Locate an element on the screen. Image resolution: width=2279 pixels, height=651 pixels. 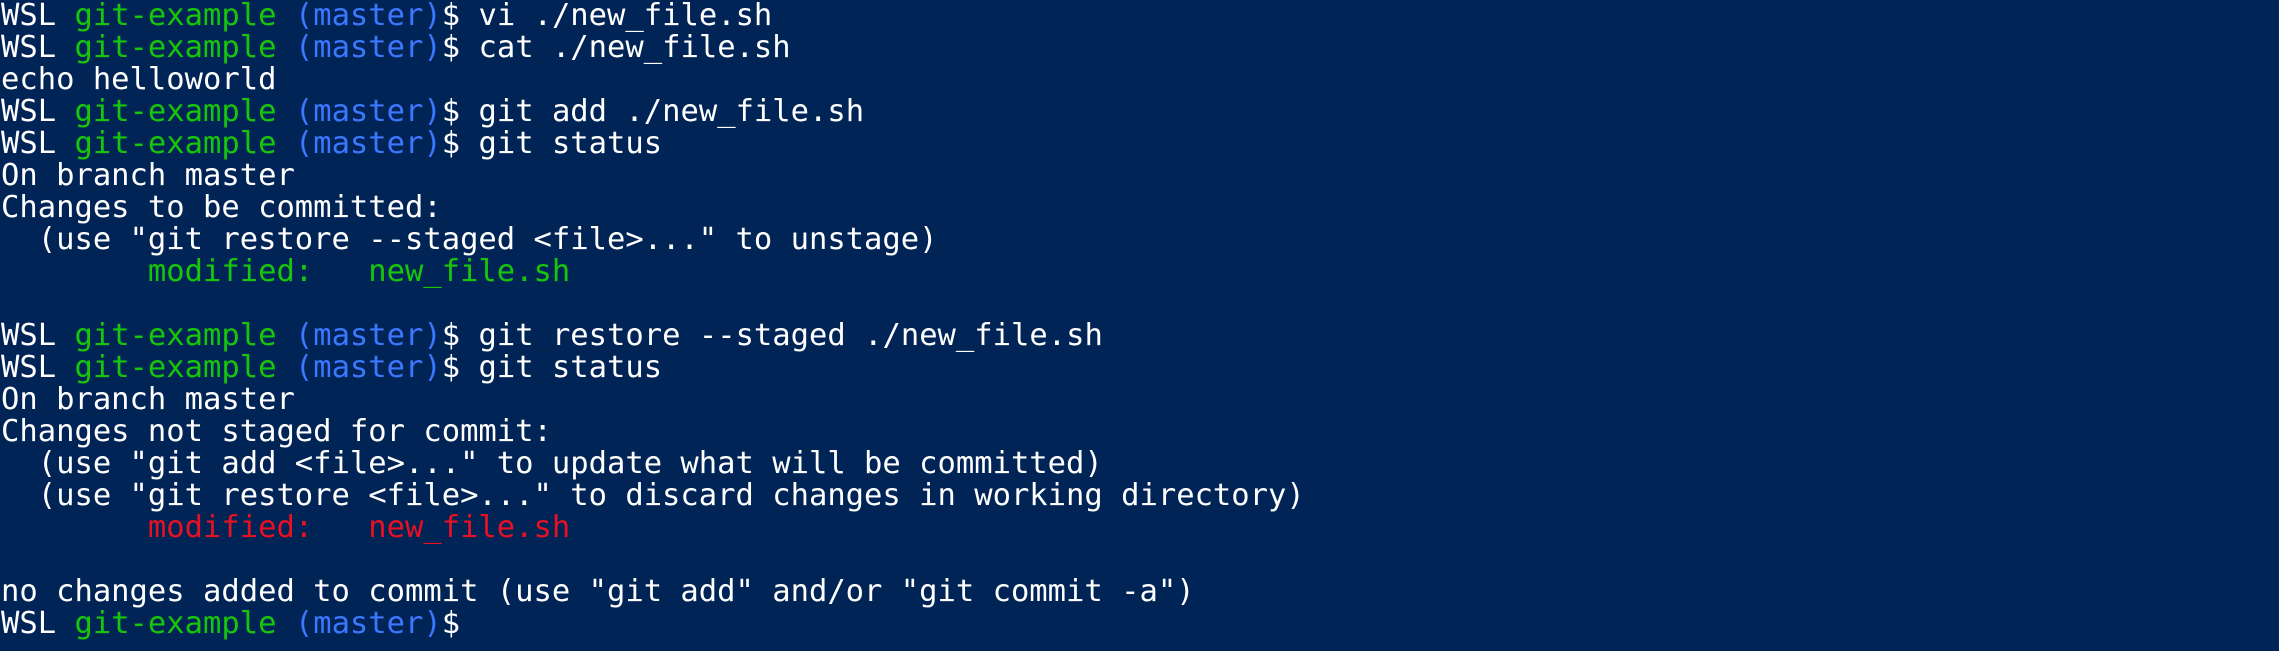
command-text: git restore --staged ./new_file.sh is located at coordinates (781, 335).